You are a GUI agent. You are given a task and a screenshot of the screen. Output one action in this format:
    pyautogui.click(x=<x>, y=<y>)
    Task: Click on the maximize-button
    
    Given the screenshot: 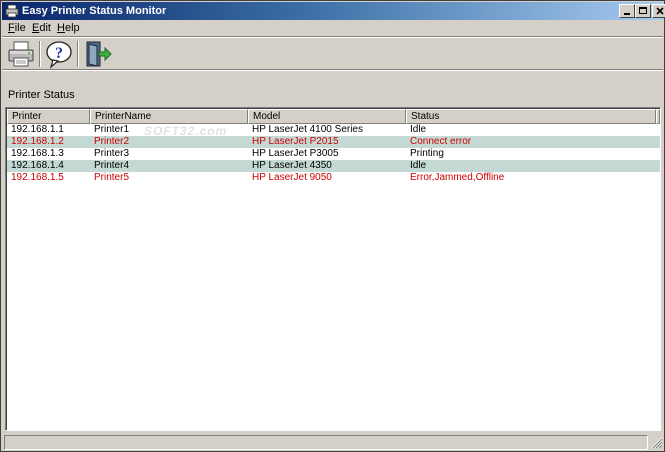 What is the action you would take?
    pyautogui.click(x=643, y=11)
    